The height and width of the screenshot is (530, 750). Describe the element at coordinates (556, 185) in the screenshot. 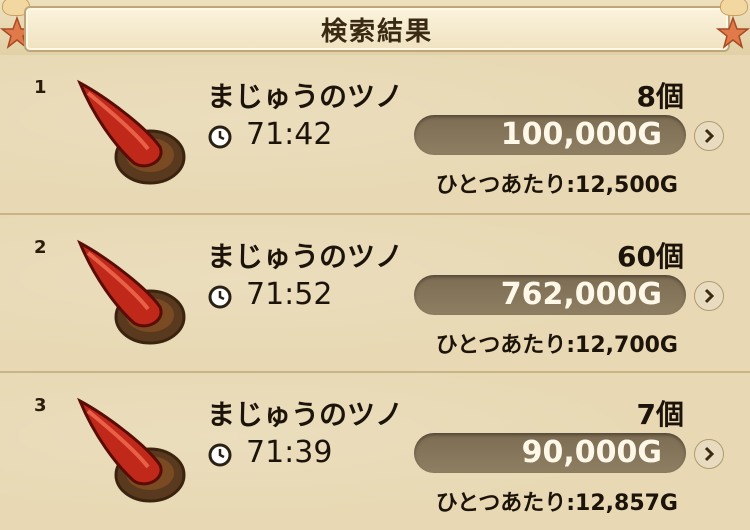

I see `unit-price: ひとつあたり:12,500G` at that location.